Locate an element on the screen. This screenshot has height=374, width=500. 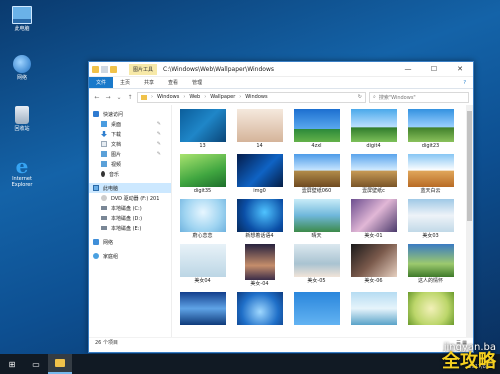
vertical-scrollbar is located at coordinates (469, 221).